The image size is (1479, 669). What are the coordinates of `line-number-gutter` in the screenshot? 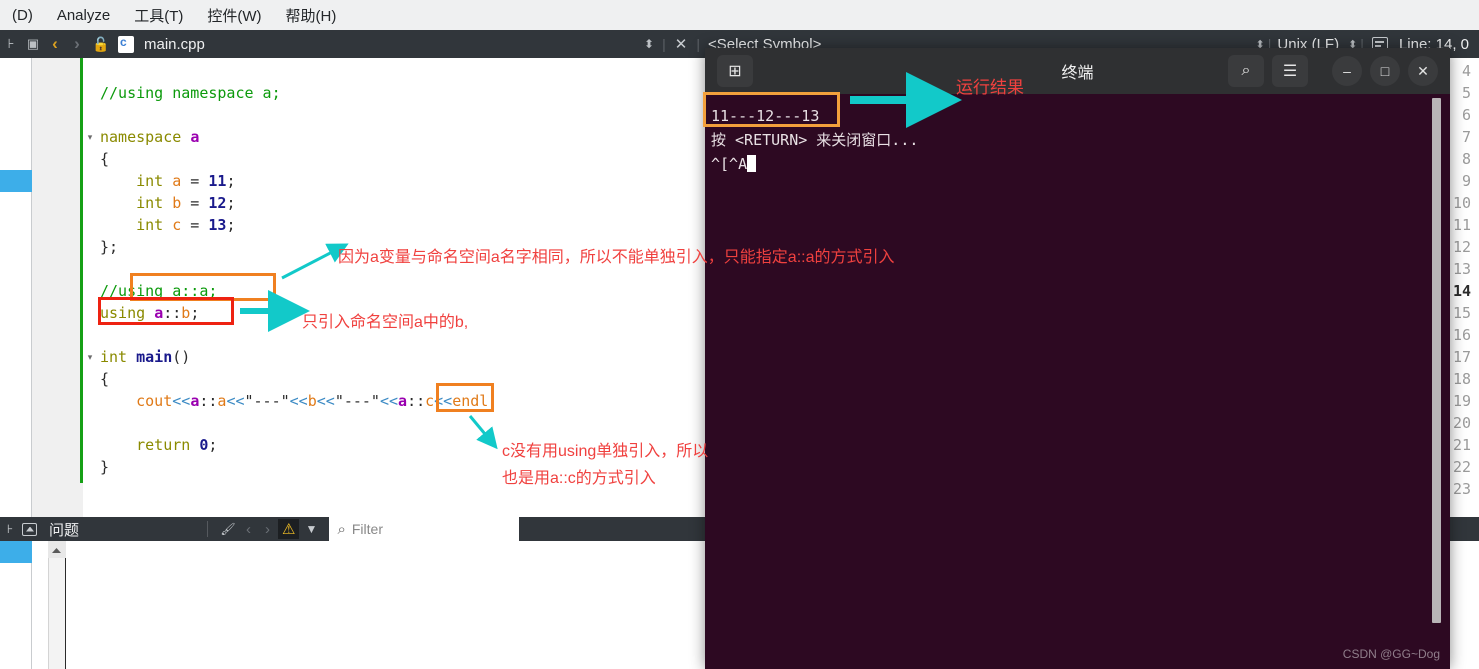 It's located at (56, 287).